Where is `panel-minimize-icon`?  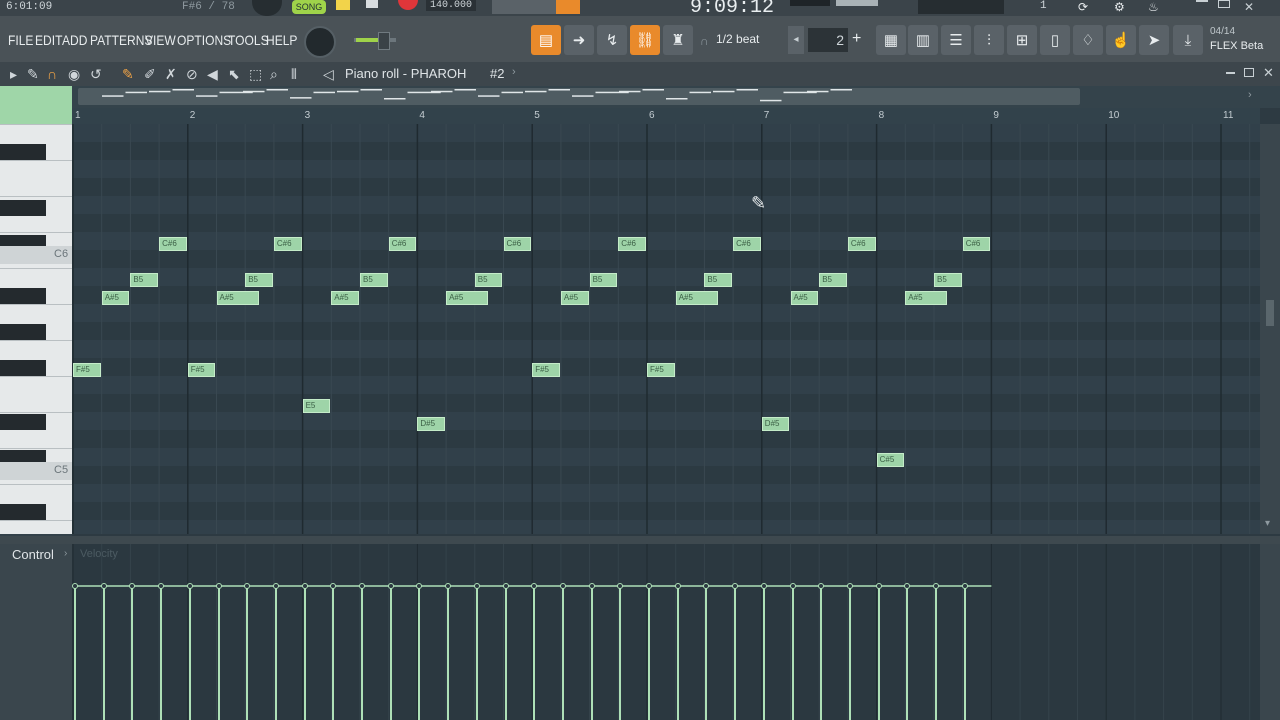 panel-minimize-icon is located at coordinates (1230, 73).